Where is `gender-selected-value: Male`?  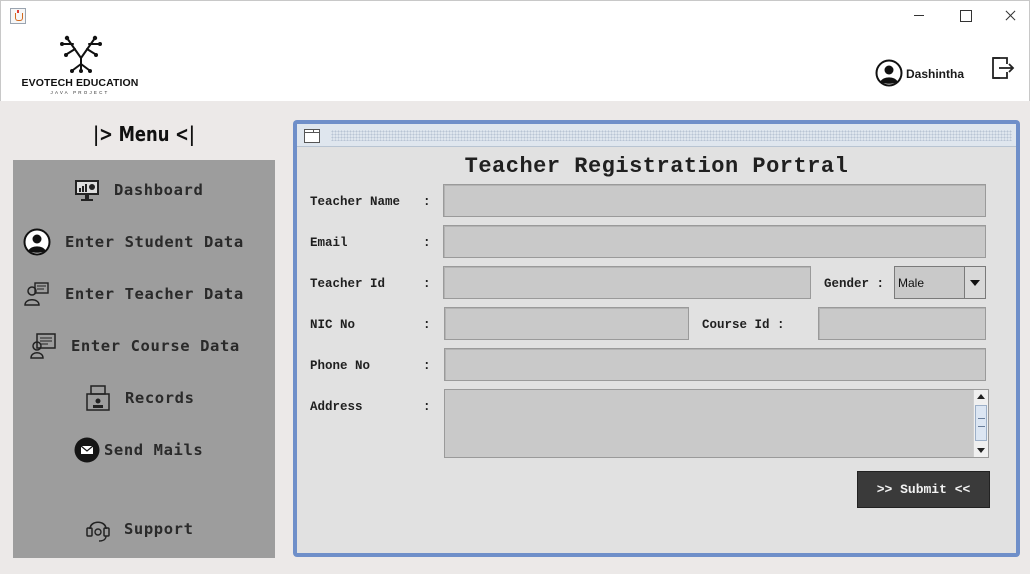
gender-selected-value: Male is located at coordinates (911, 283).